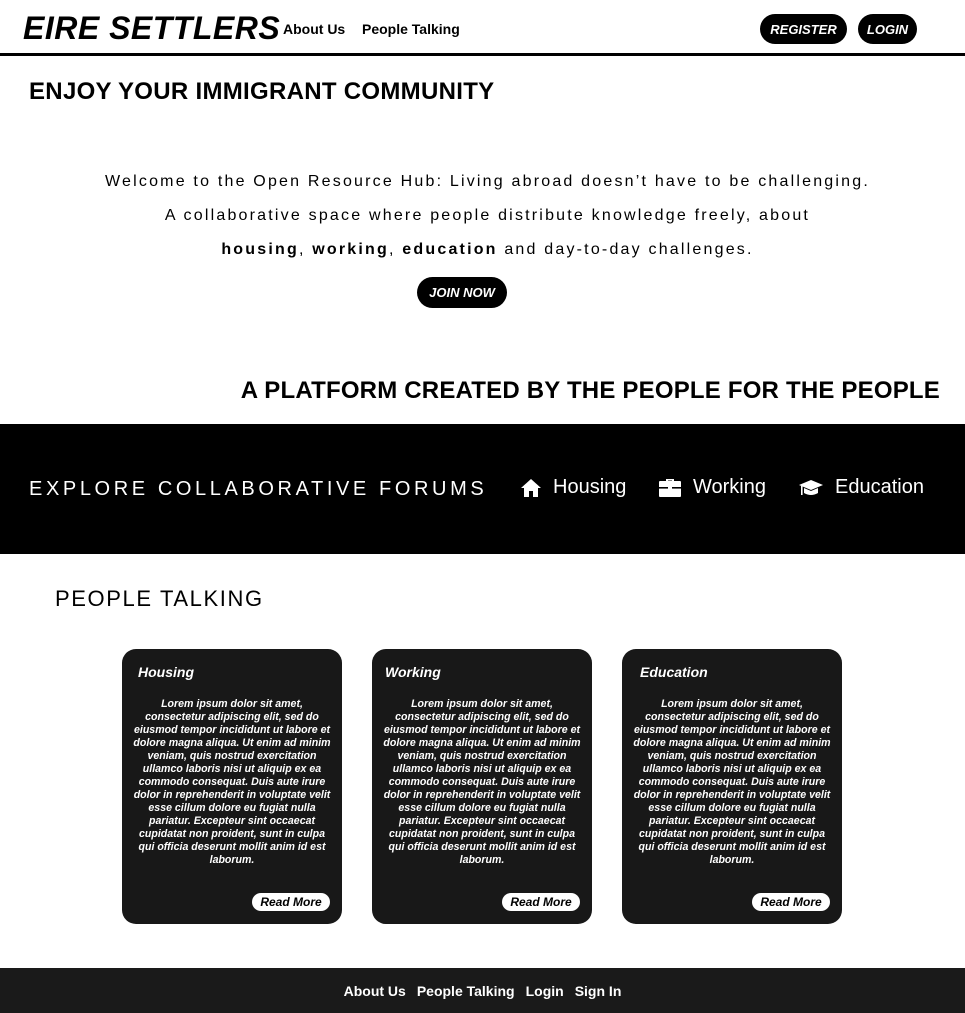 Image resolution: width=965 pixels, height=1013 pixels. Describe the element at coordinates (531, 487) in the screenshot. I see `home-icon` at that location.